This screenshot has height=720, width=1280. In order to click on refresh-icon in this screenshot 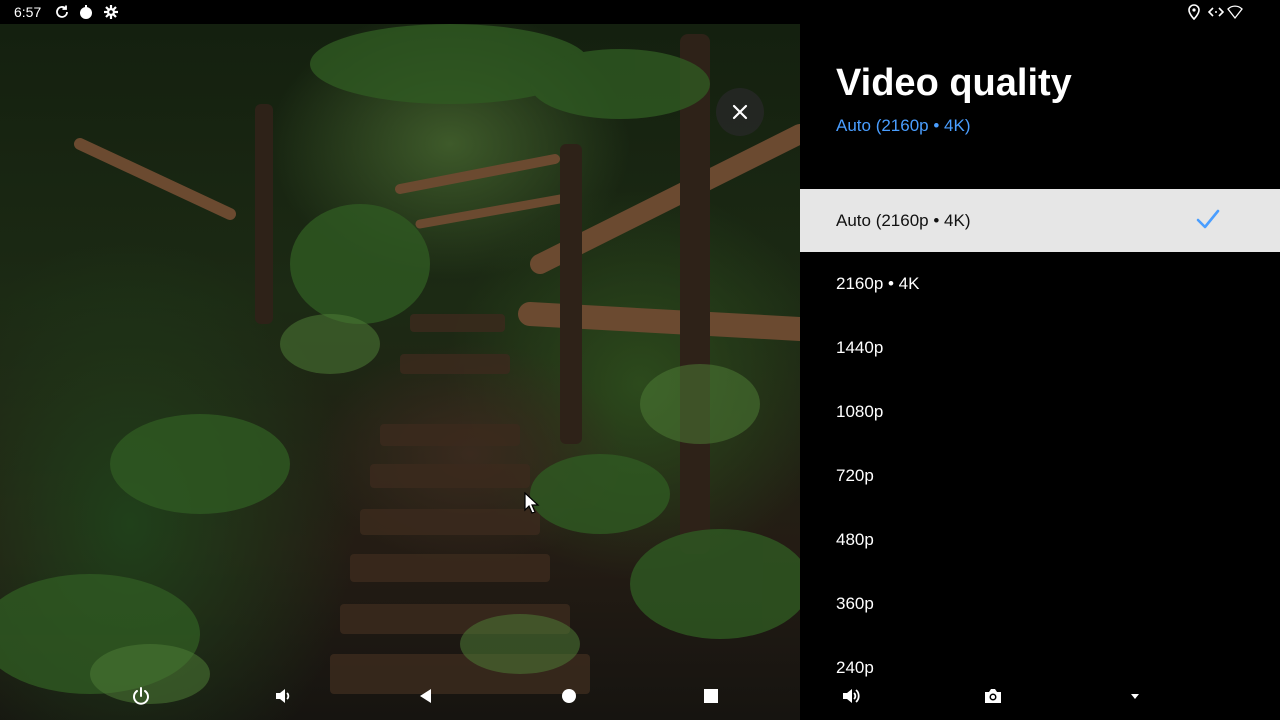, I will do `click(62, 12)`.